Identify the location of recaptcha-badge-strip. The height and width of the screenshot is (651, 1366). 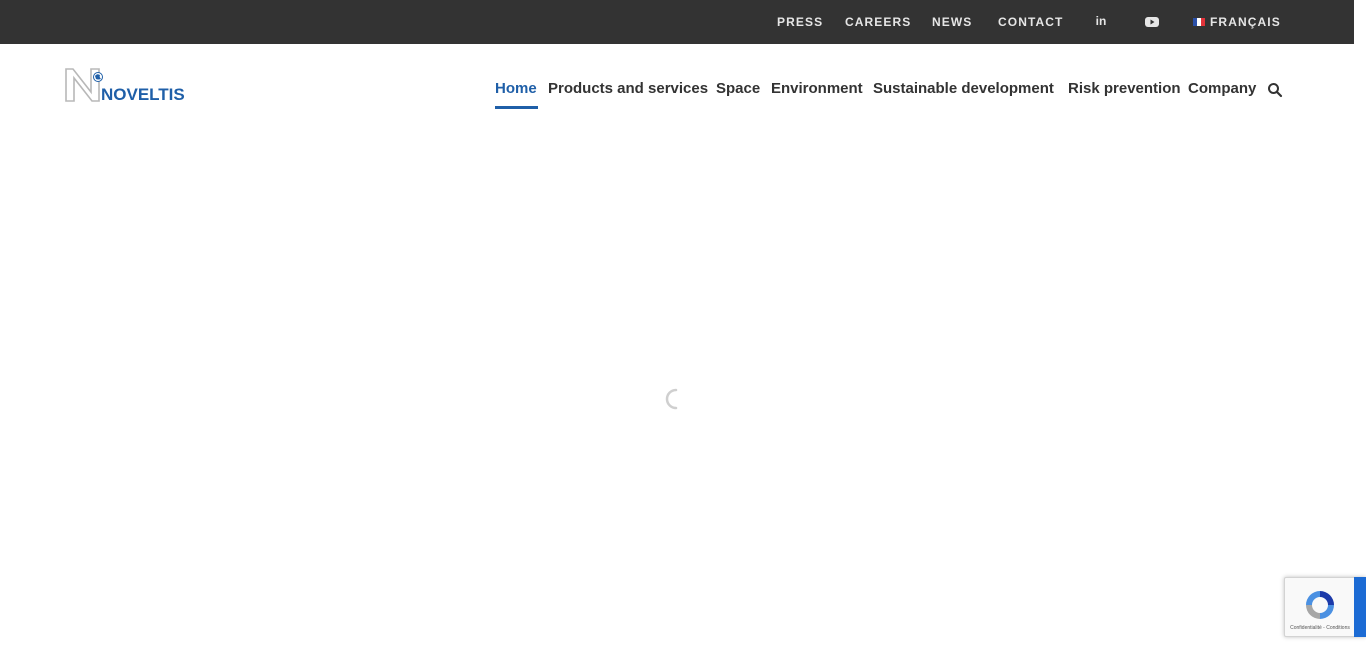
(1360, 607).